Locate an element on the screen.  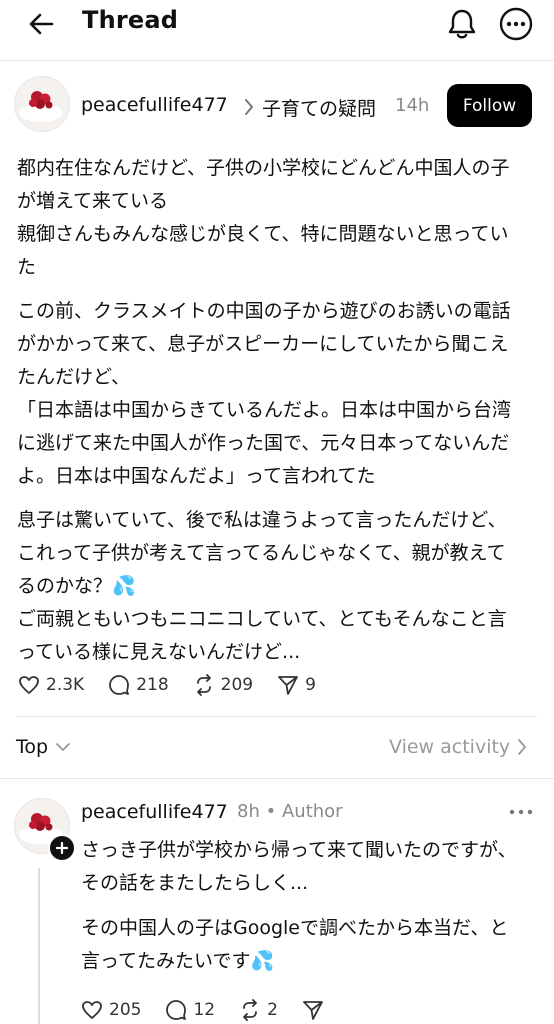
comment-button: 218 is located at coordinates (138, 685).